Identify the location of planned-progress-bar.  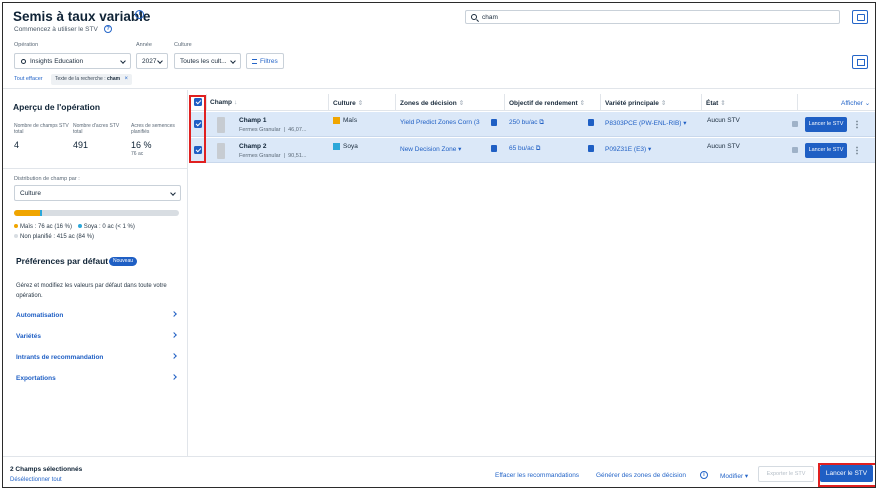
(96, 213).